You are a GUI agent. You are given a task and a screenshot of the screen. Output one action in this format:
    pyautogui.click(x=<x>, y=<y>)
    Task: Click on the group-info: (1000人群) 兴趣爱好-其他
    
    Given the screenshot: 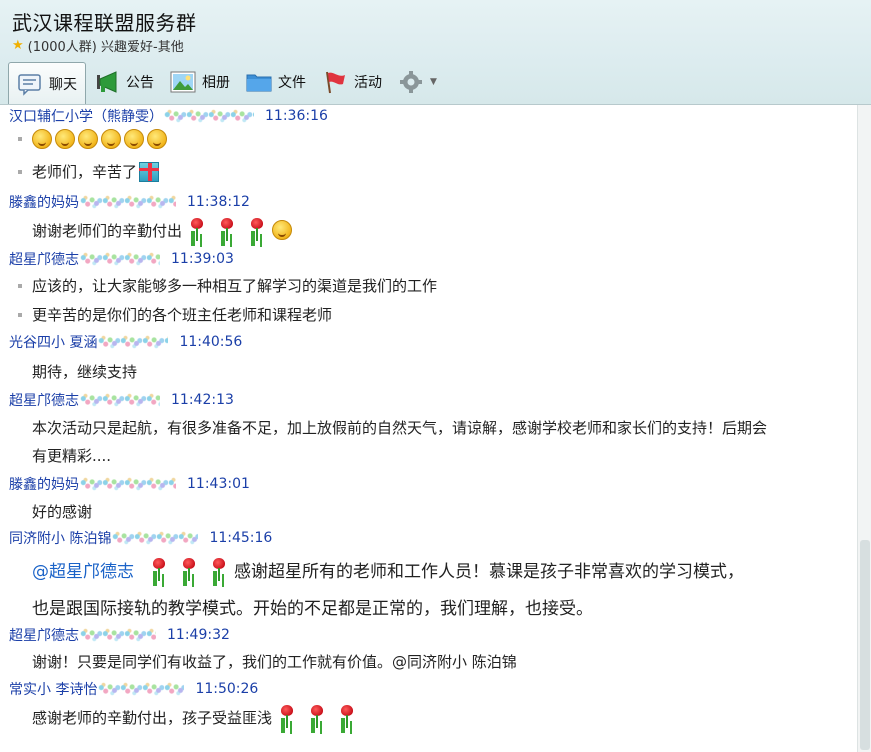 What is the action you would take?
    pyautogui.click(x=105, y=47)
    